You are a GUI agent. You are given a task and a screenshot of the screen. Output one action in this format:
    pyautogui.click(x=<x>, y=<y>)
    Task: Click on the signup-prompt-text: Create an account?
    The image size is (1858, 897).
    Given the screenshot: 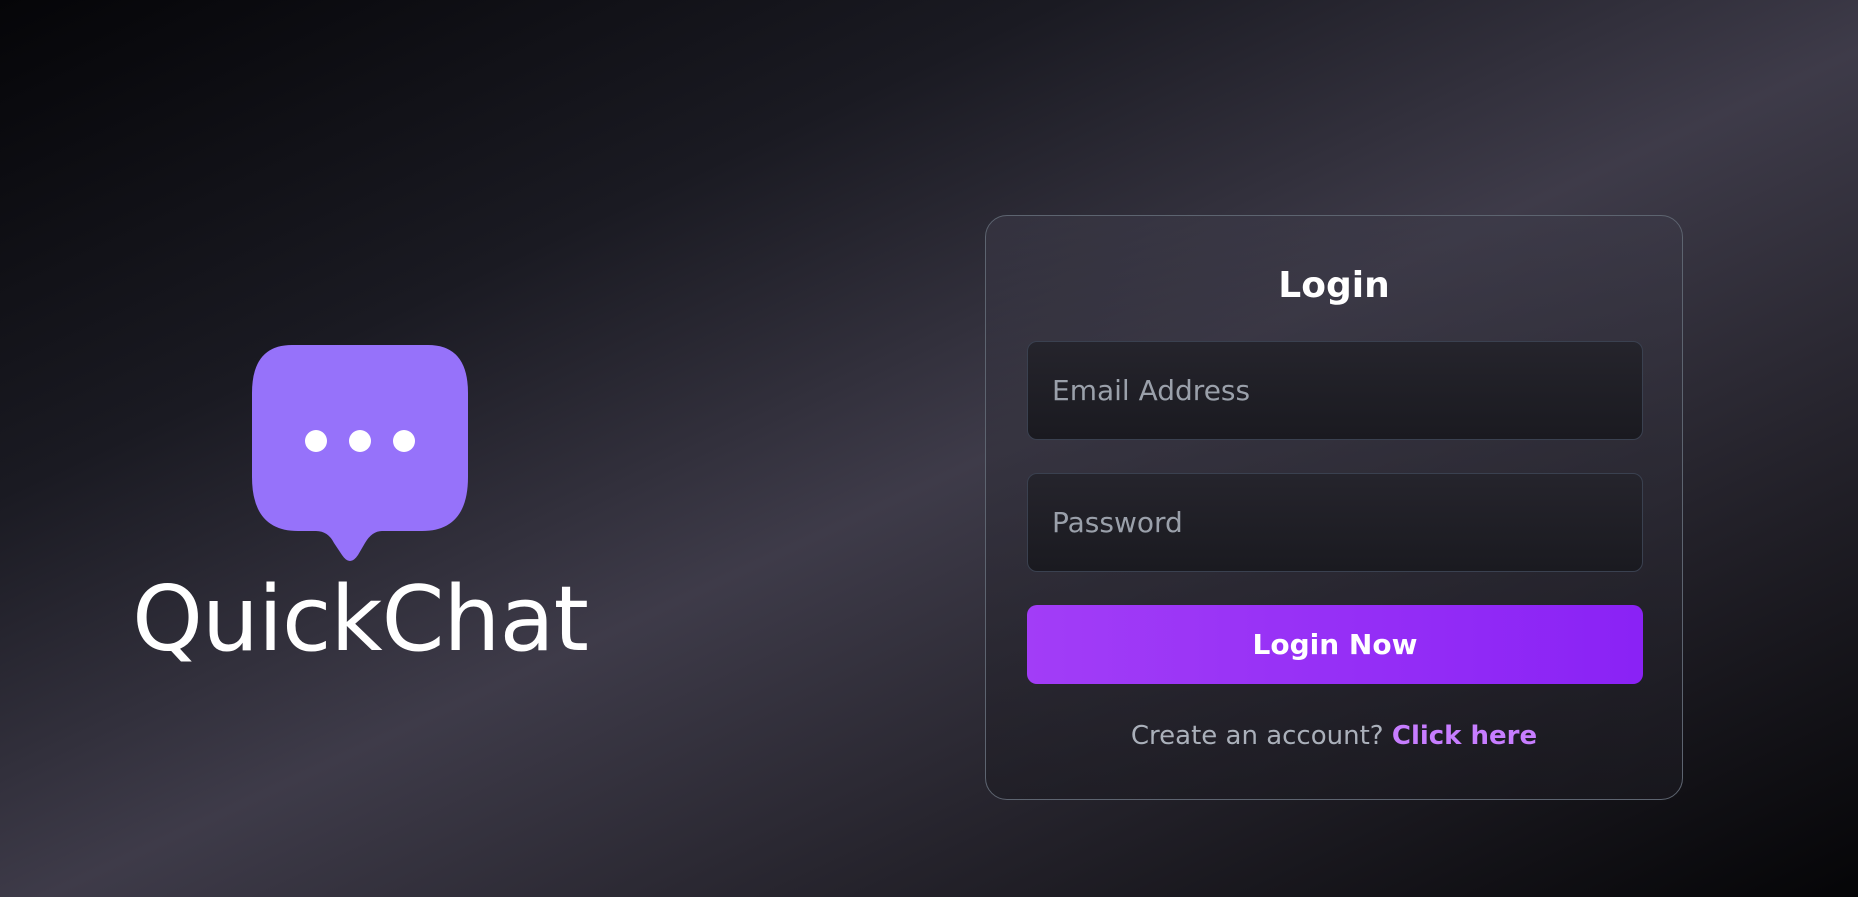 What is the action you would take?
    pyautogui.click(x=1257, y=736)
    